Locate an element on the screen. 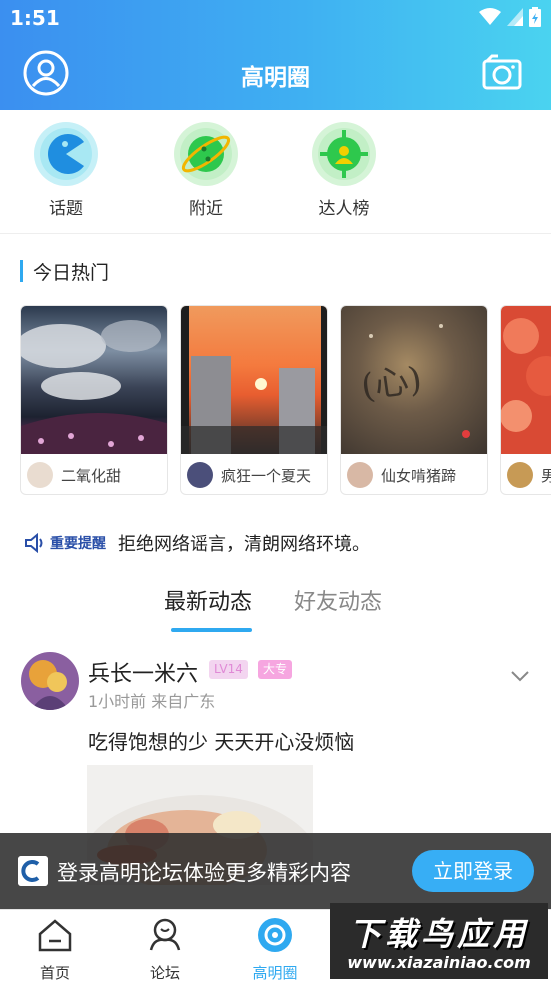 This screenshot has height=981, width=551. feed-tabs: 最新动态 好友动态 is located at coordinates (275, 609).